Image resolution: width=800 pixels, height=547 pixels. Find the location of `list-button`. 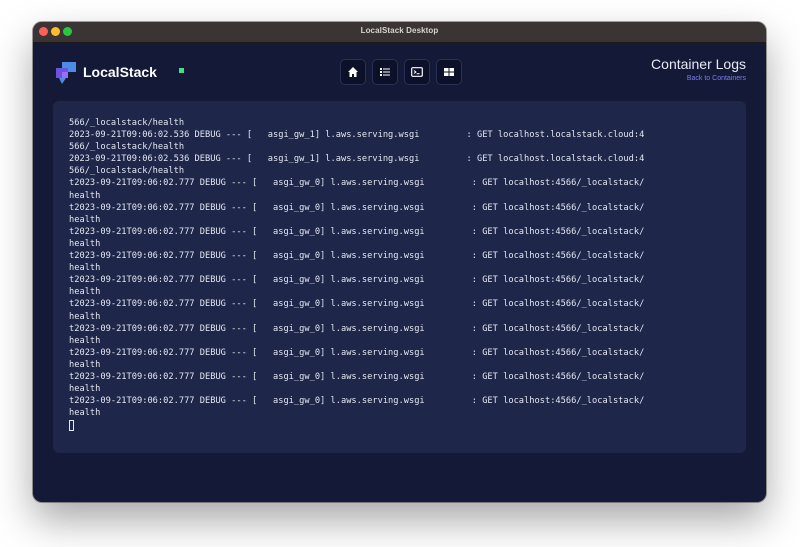

list-button is located at coordinates (385, 72).